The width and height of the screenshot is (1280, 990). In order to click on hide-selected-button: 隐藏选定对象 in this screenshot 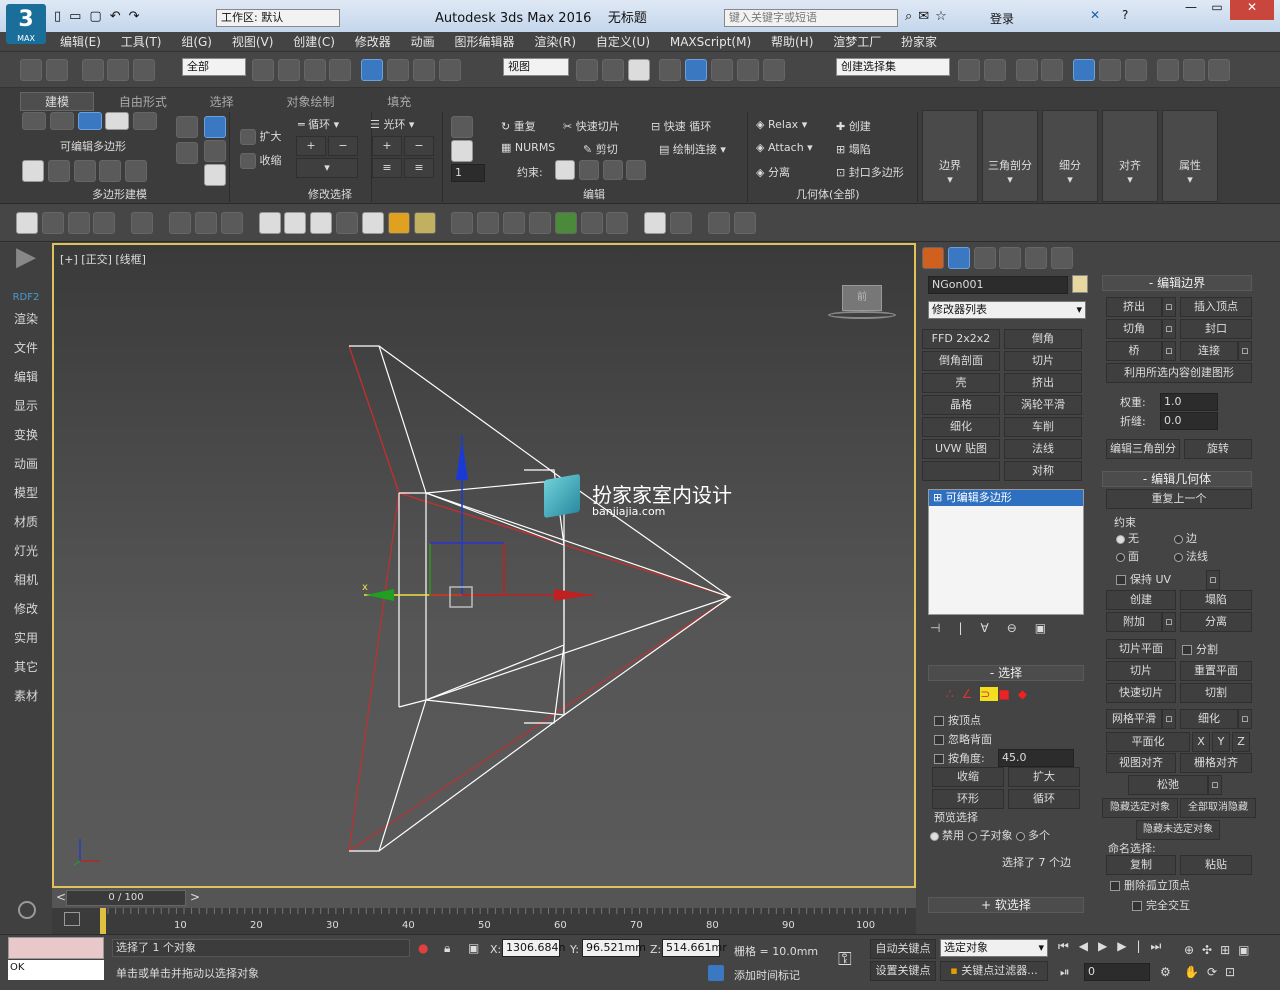, I will do `click(1140, 808)`.